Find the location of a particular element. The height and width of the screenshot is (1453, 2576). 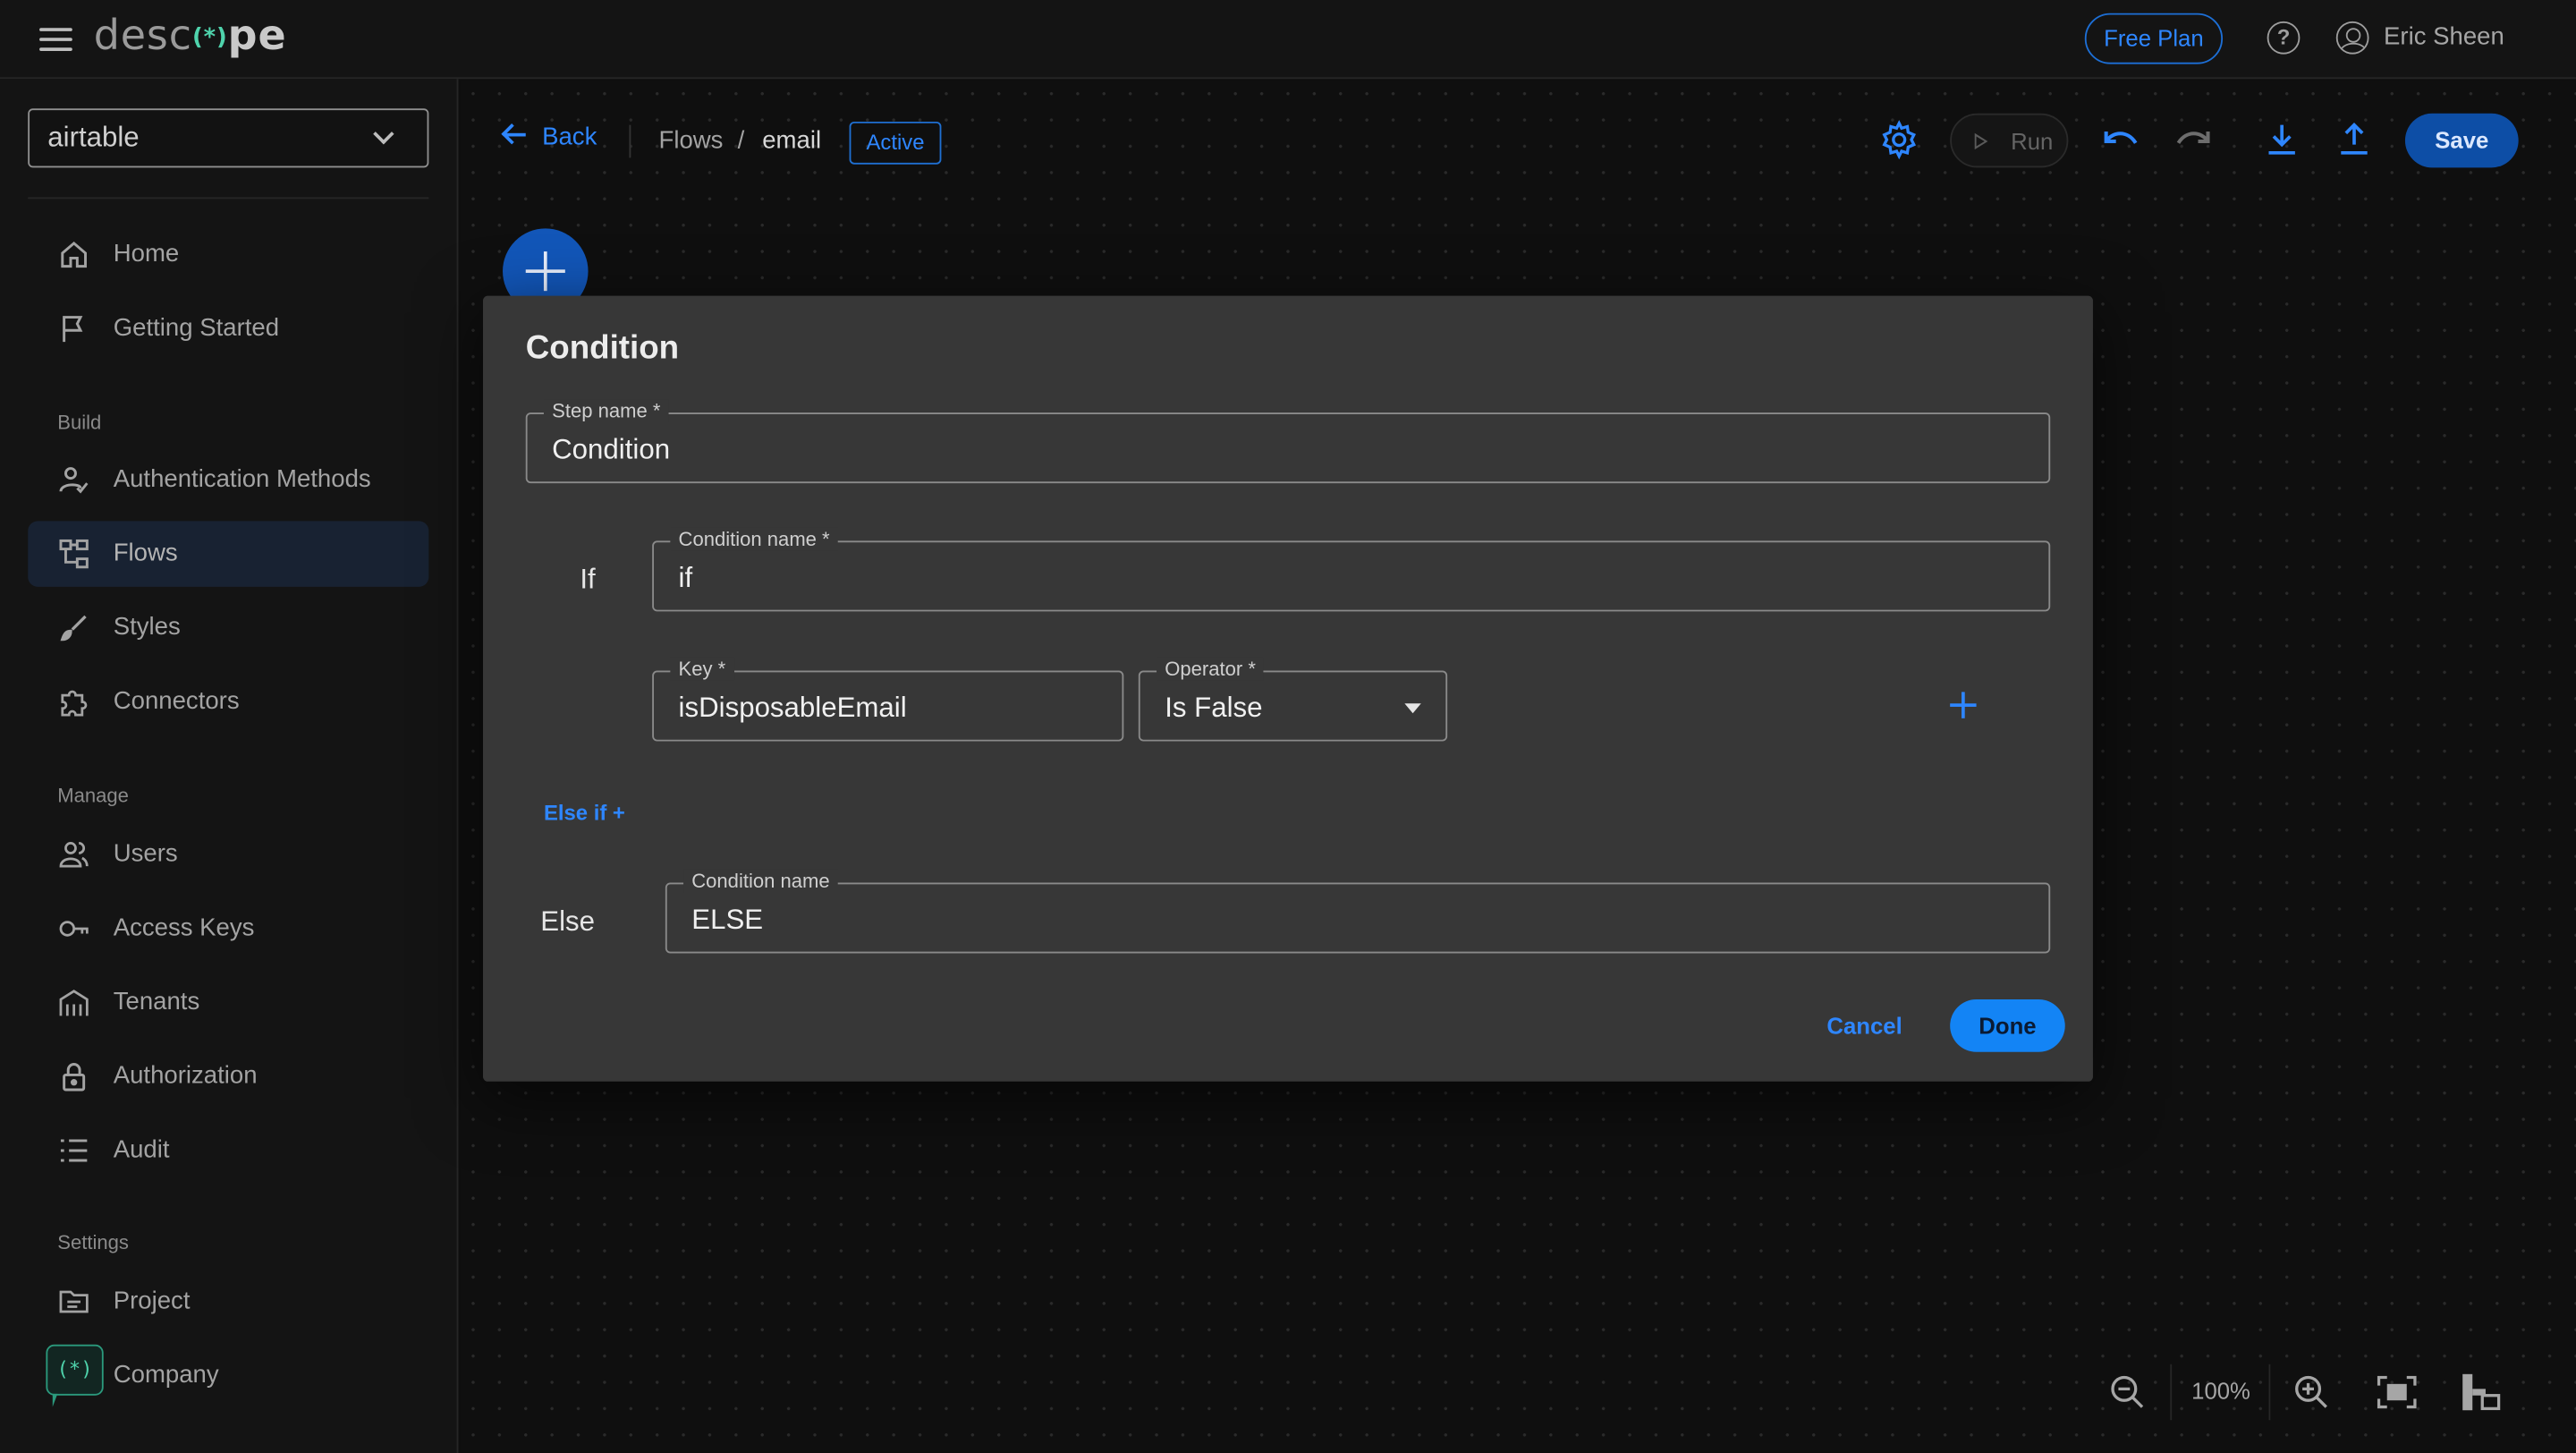

chat-widget-icon: (*) is located at coordinates (75, 1375).